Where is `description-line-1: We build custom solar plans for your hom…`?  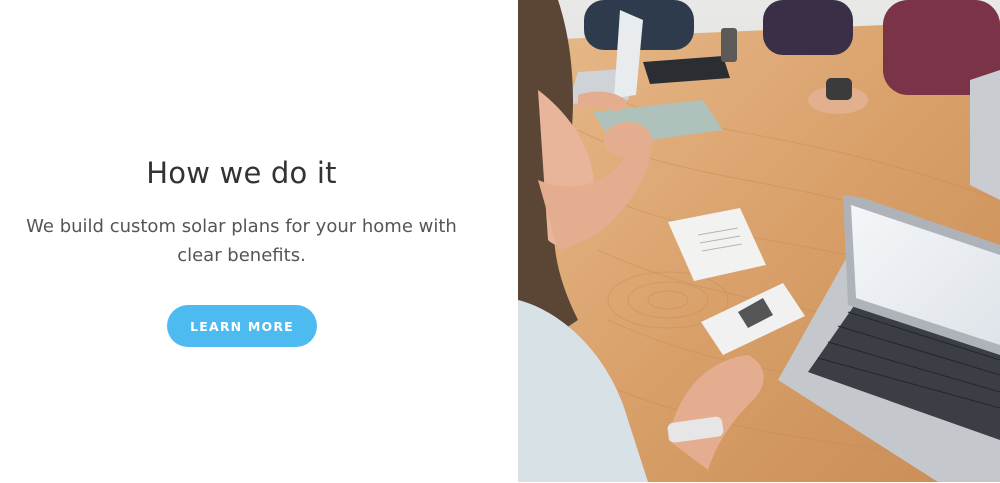
description-line-1: We build custom solar plans for your hom… is located at coordinates (241, 226).